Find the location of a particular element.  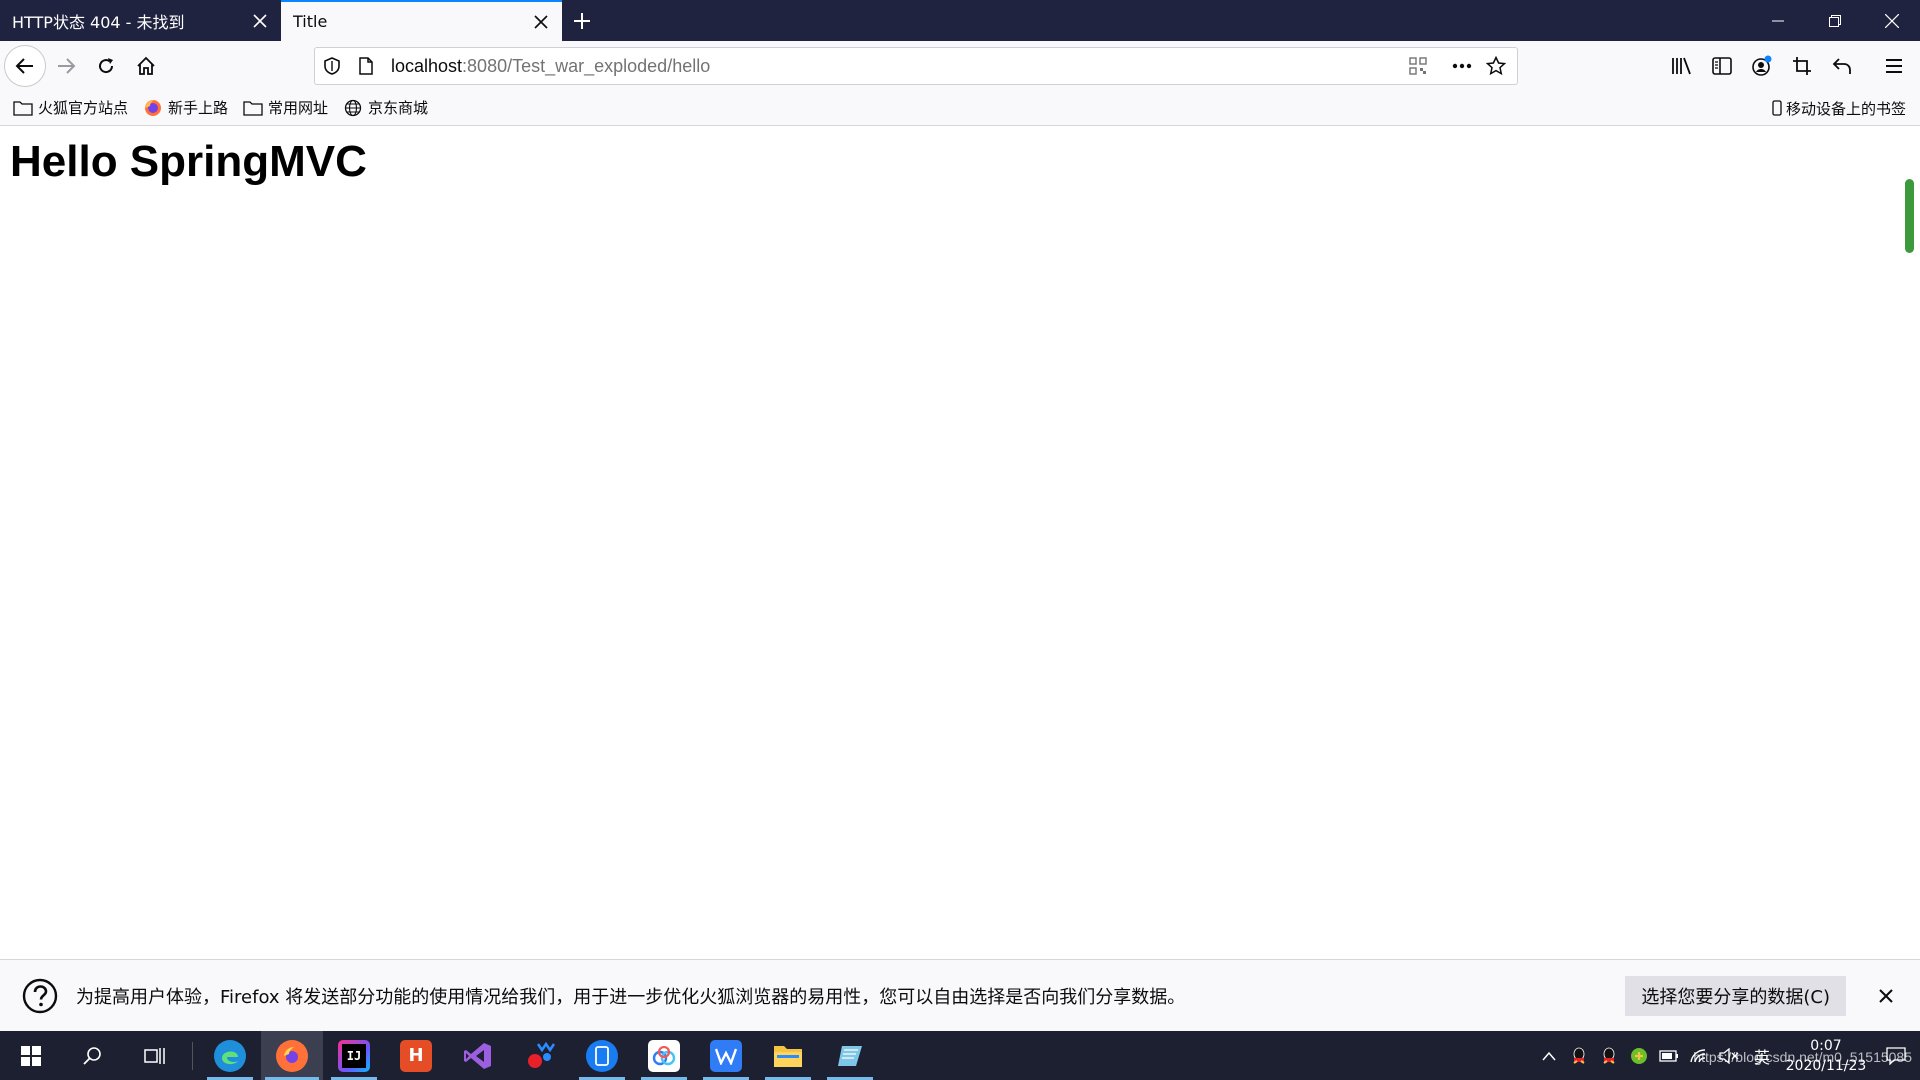

tab-title: HTTP状态 404 - 未找到 is located at coordinates (130, 21).